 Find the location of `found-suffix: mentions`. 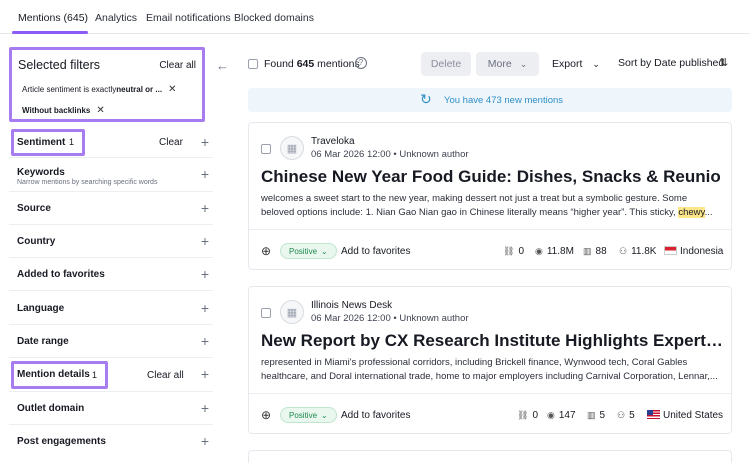

found-suffix: mentions is located at coordinates (338, 64).